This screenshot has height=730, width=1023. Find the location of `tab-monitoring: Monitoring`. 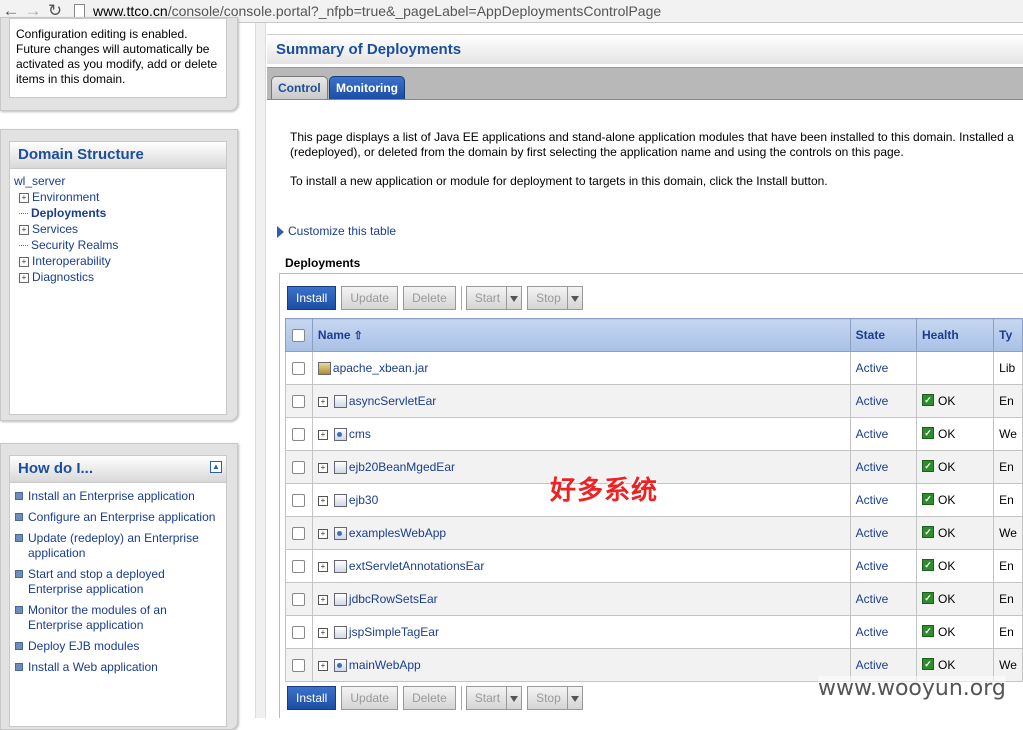

tab-monitoring: Monitoring is located at coordinates (367, 87).